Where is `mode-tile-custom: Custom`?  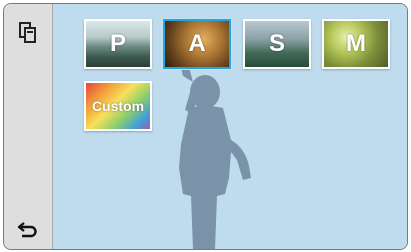
mode-tile-custom: Custom is located at coordinates (118, 106).